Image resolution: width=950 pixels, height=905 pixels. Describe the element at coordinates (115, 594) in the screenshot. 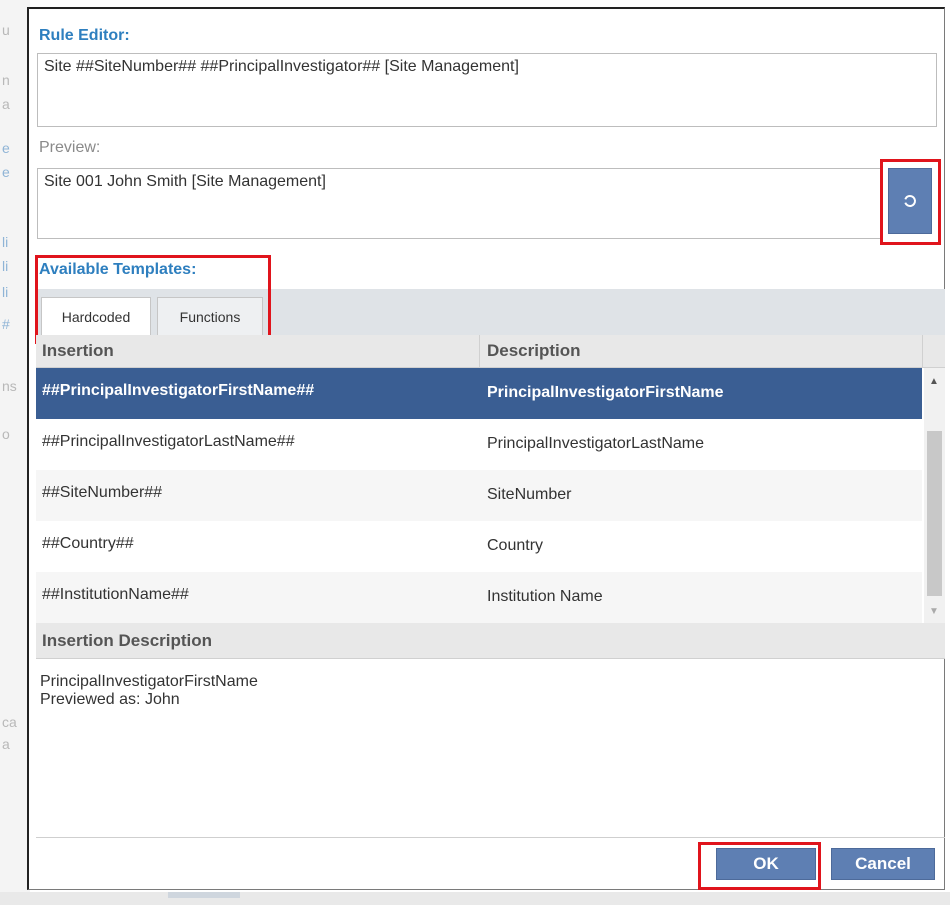

I see `insertion-cell: ##InstitutionName##` at that location.